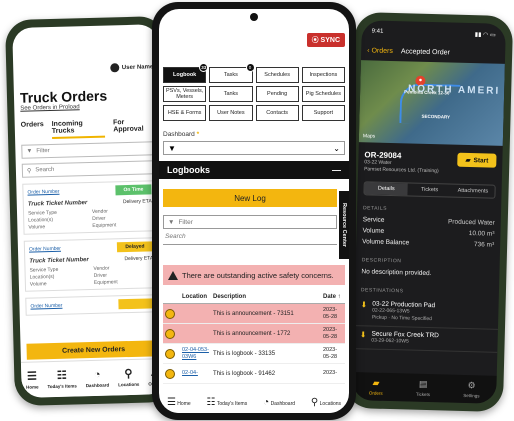 The image size is (514, 421). What do you see at coordinates (266, 297) in the screenshot?
I see `column-header: Description` at bounding box center [266, 297].